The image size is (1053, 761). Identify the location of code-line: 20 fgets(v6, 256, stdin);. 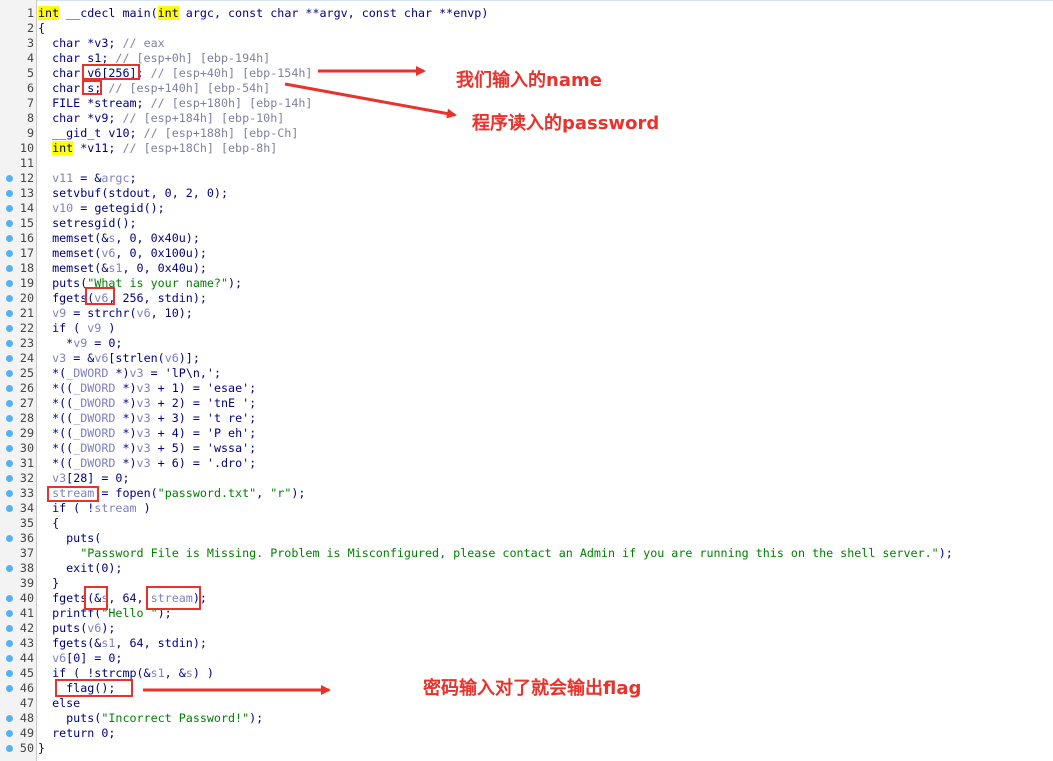
(526, 298).